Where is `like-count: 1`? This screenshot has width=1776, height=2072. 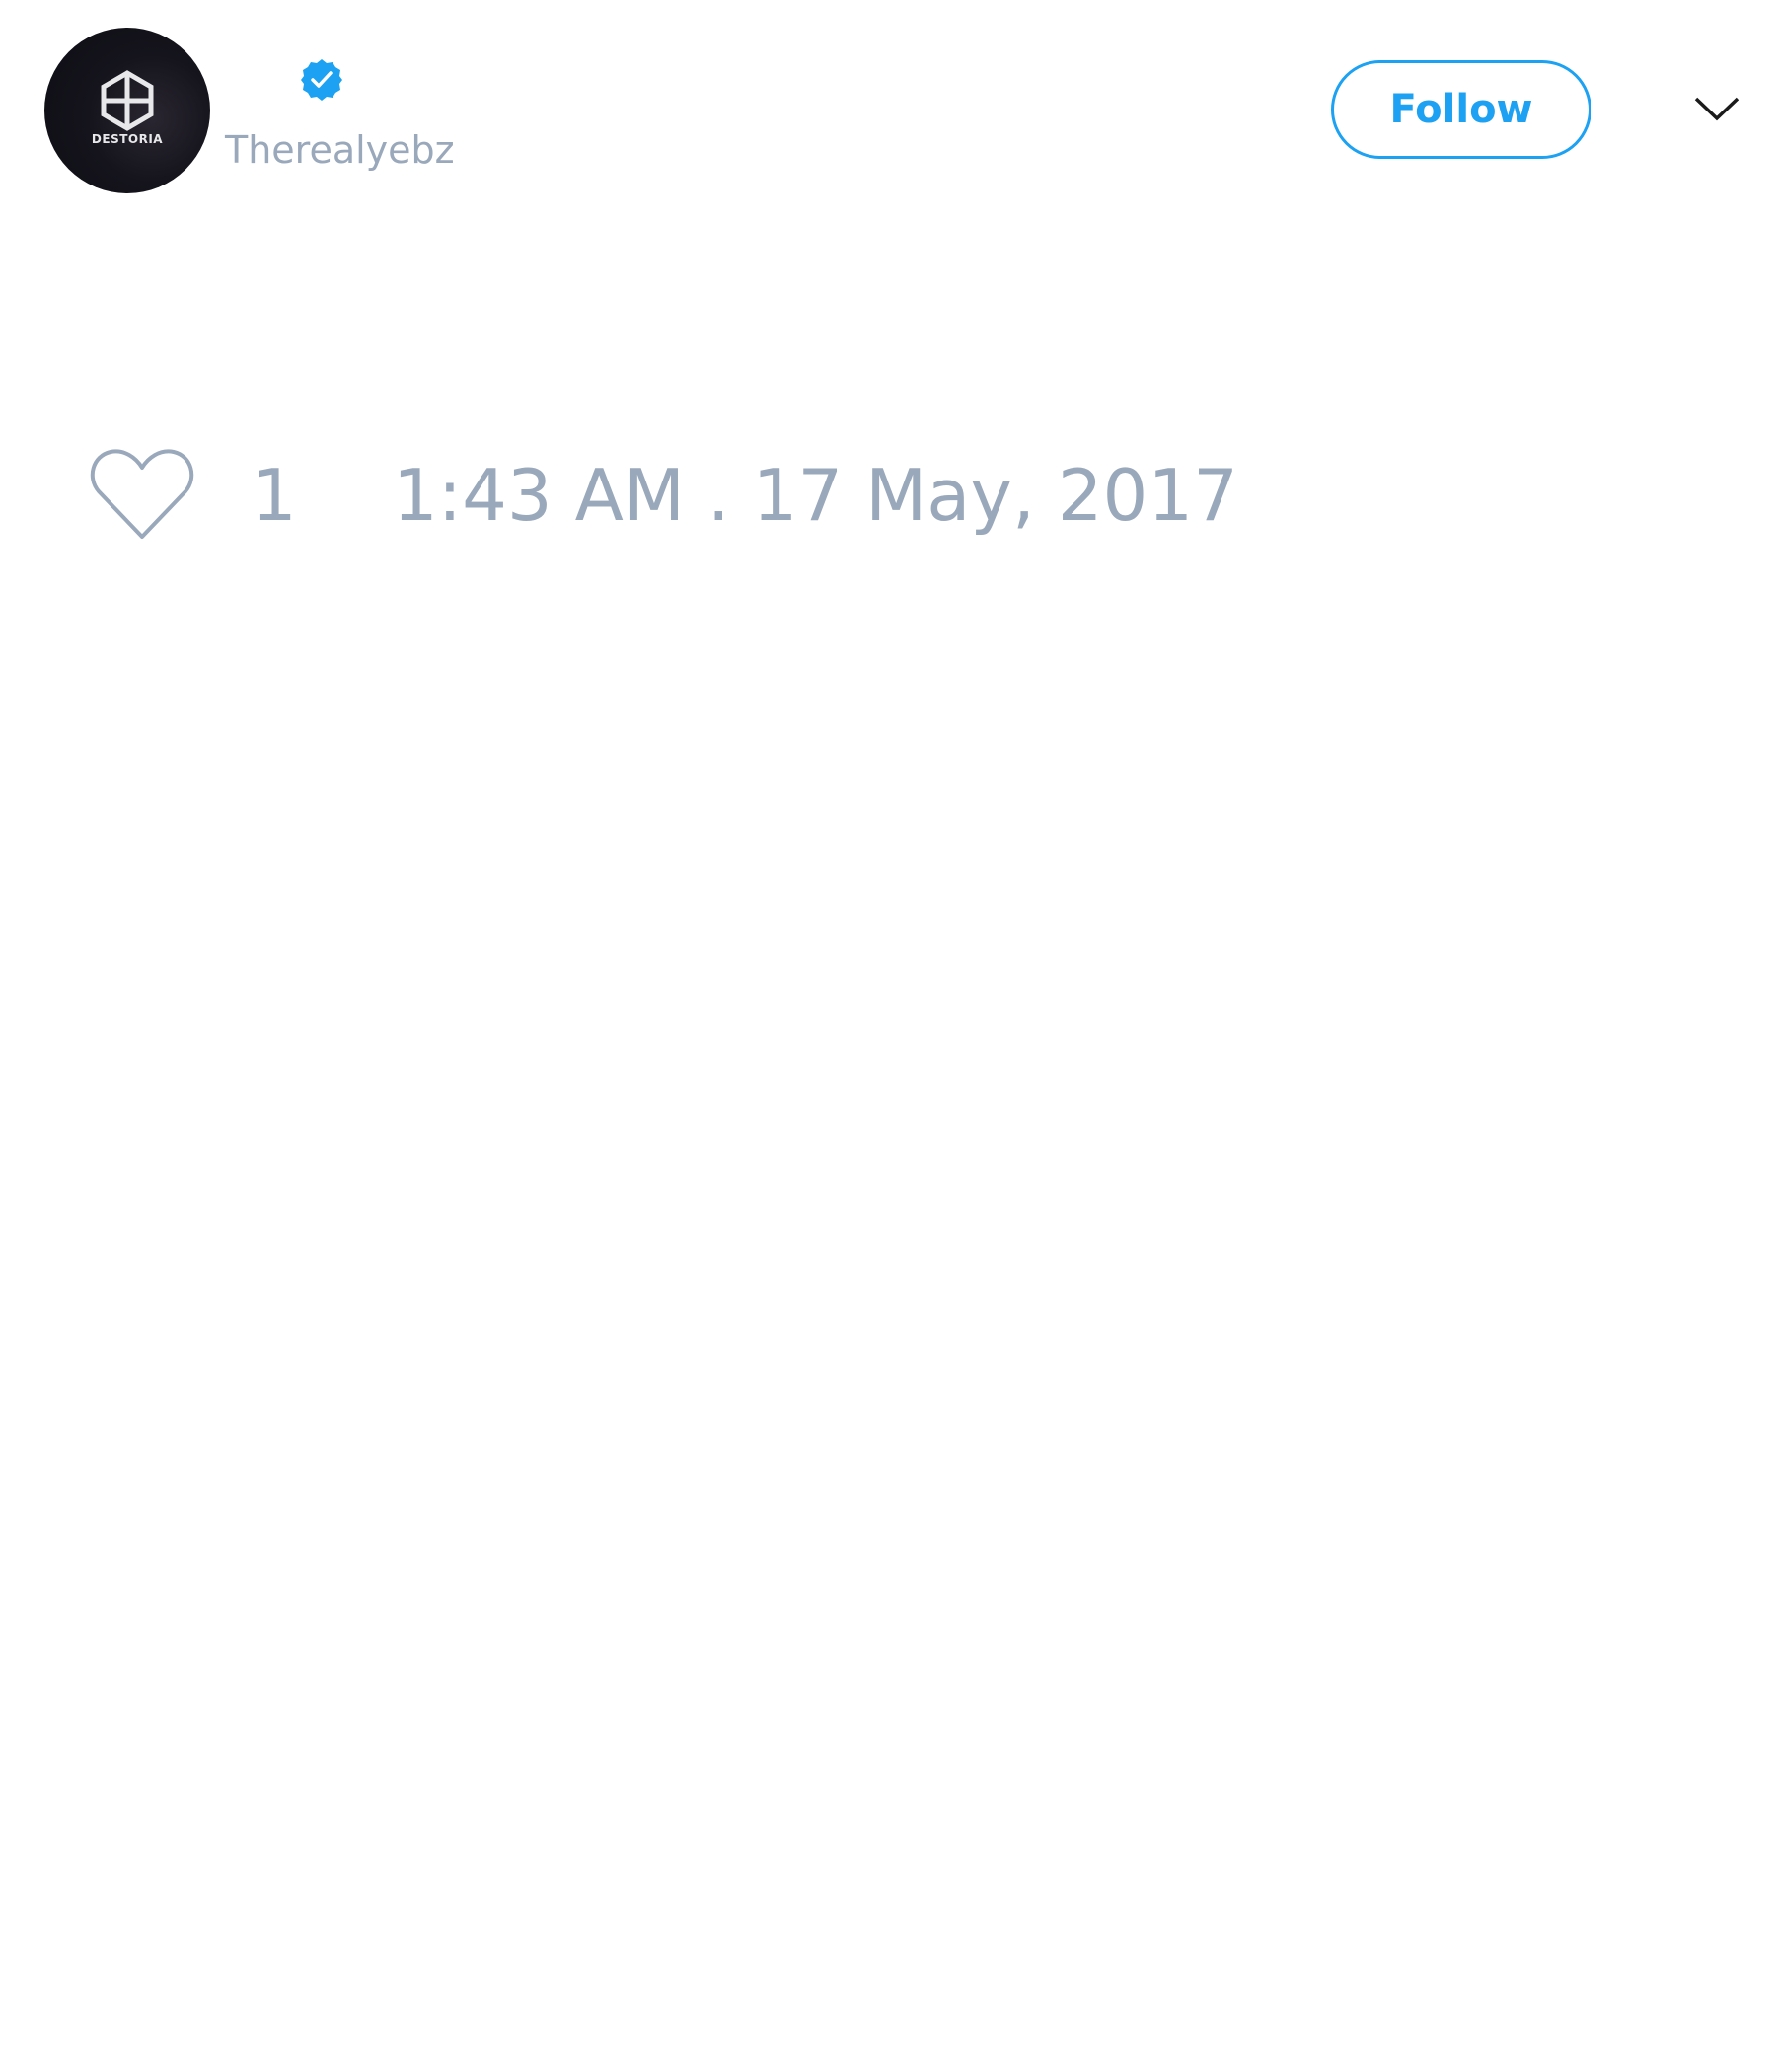 like-count: 1 is located at coordinates (274, 496).